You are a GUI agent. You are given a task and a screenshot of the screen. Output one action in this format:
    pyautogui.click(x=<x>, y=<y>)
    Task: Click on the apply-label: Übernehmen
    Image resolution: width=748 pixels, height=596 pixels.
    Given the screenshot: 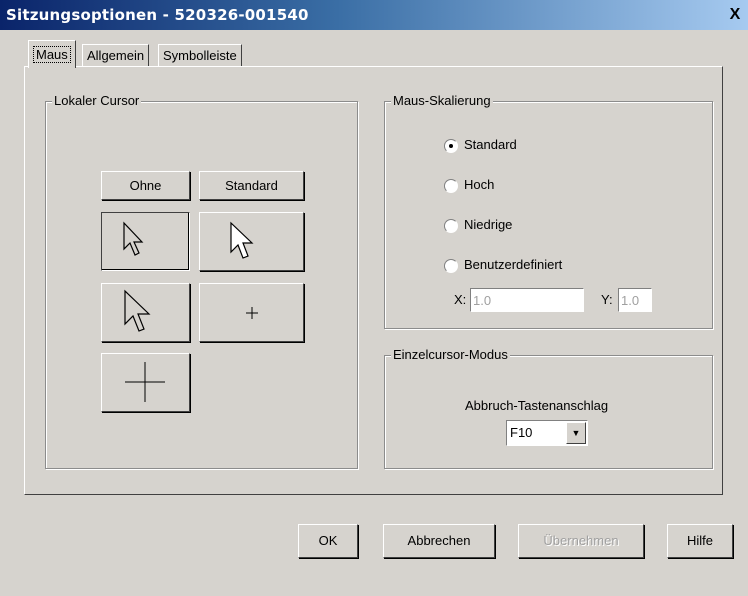 What is the action you would take?
    pyautogui.click(x=581, y=540)
    